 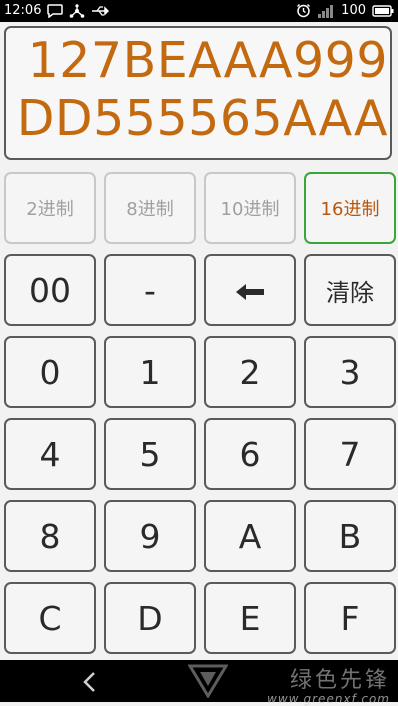 I want to click on key-00: 00, so click(x=50, y=290).